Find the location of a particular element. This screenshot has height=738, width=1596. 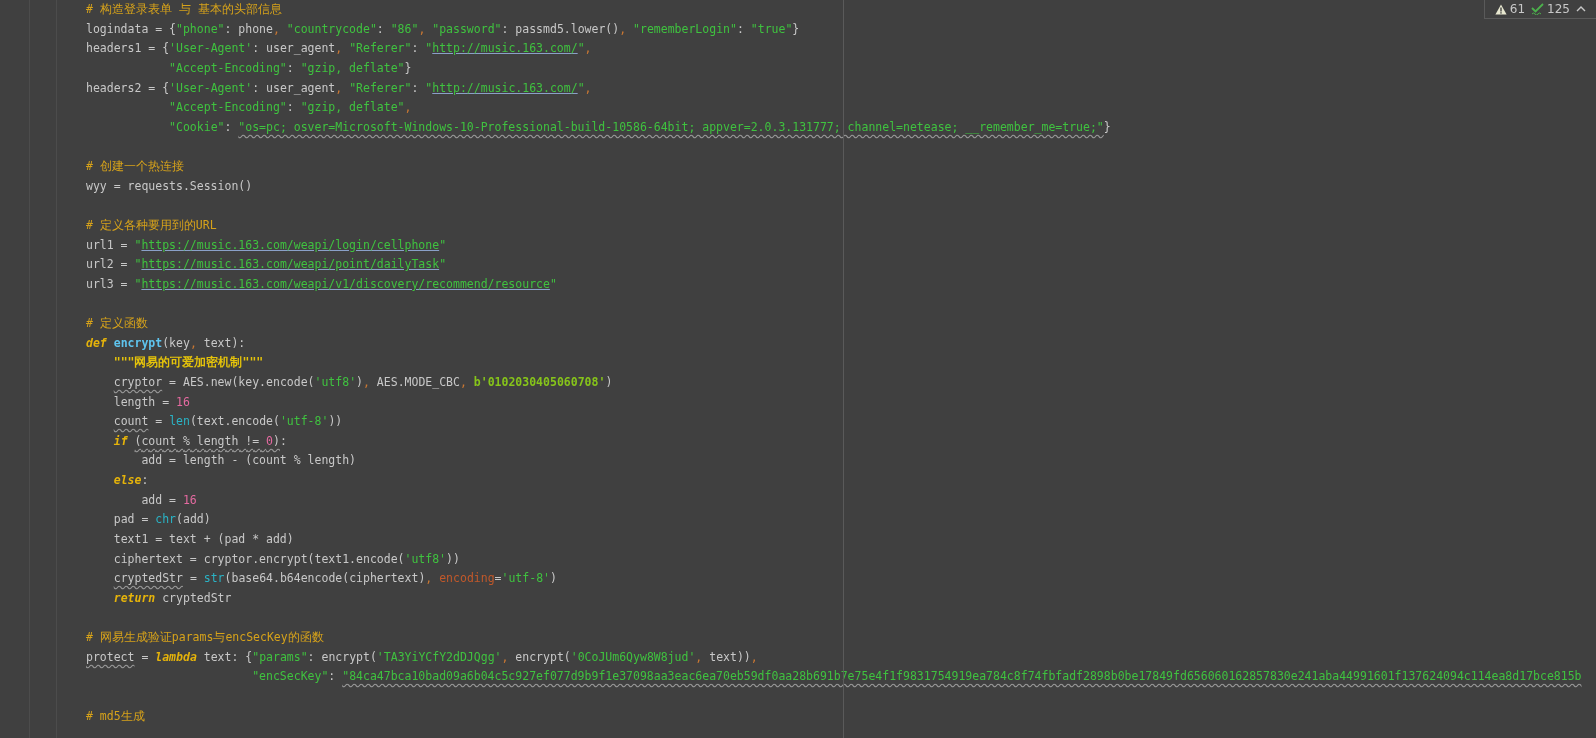

code-line: text1 = text + (pad * add) is located at coordinates (203, 539).